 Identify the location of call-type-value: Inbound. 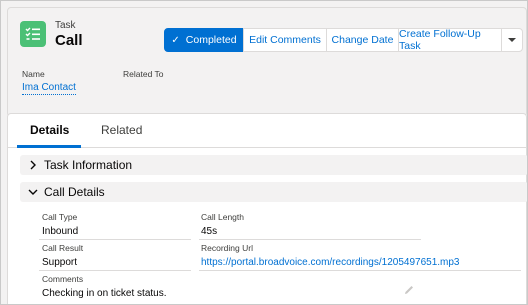
(60, 231).